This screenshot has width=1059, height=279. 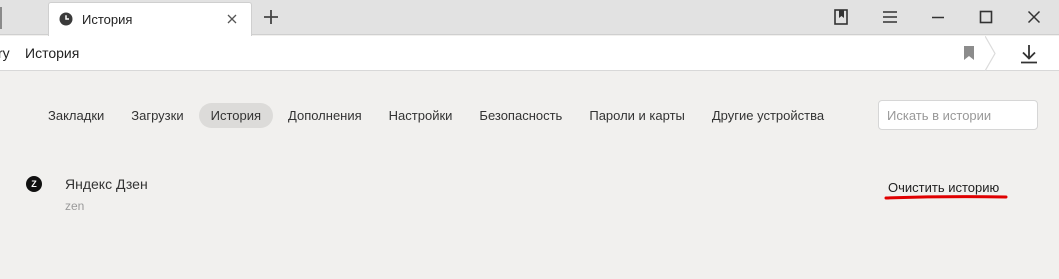 I want to click on collections-glyph-icon, so click(x=841, y=17).